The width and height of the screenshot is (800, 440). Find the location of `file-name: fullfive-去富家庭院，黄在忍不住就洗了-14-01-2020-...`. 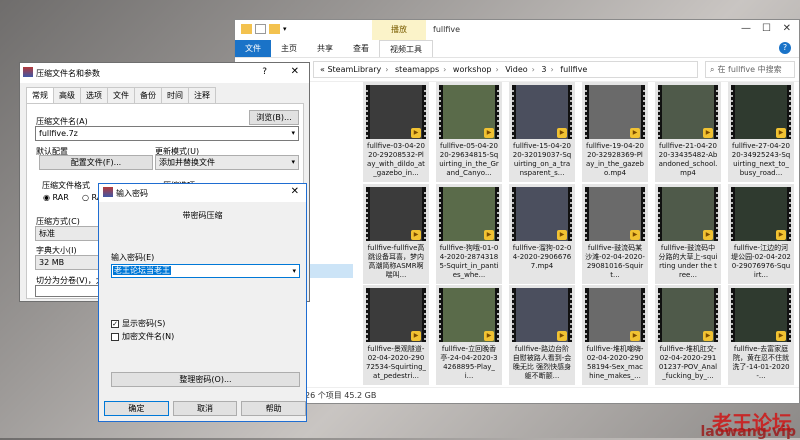

file-name: fullfive-去富家庭院，黄在忍不住就洗了-14-01-2020-... is located at coordinates (761, 363).